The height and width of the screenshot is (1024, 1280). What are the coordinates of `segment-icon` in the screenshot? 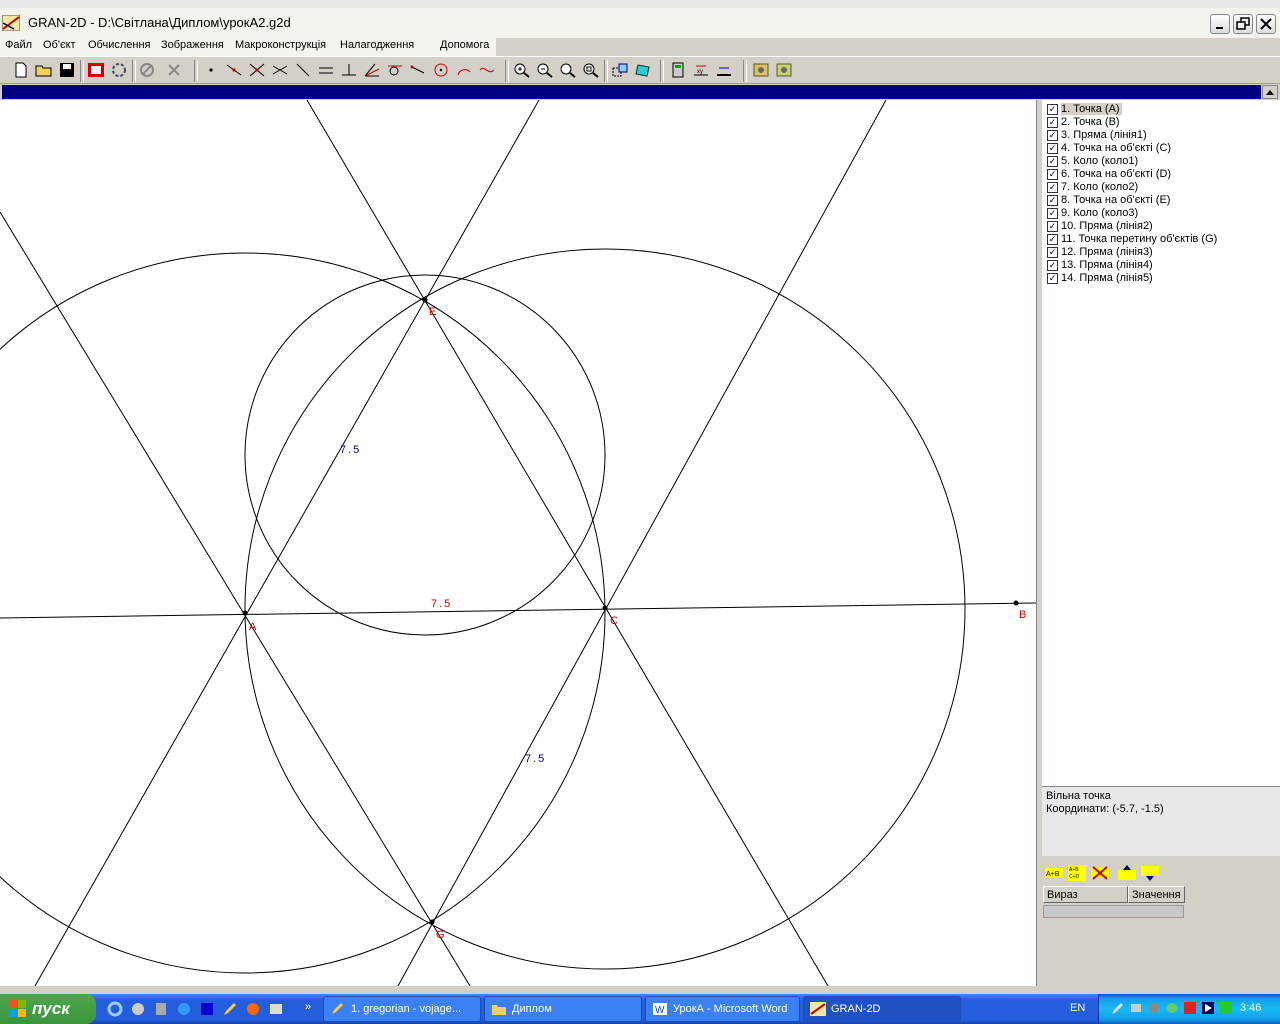 It's located at (303, 70).